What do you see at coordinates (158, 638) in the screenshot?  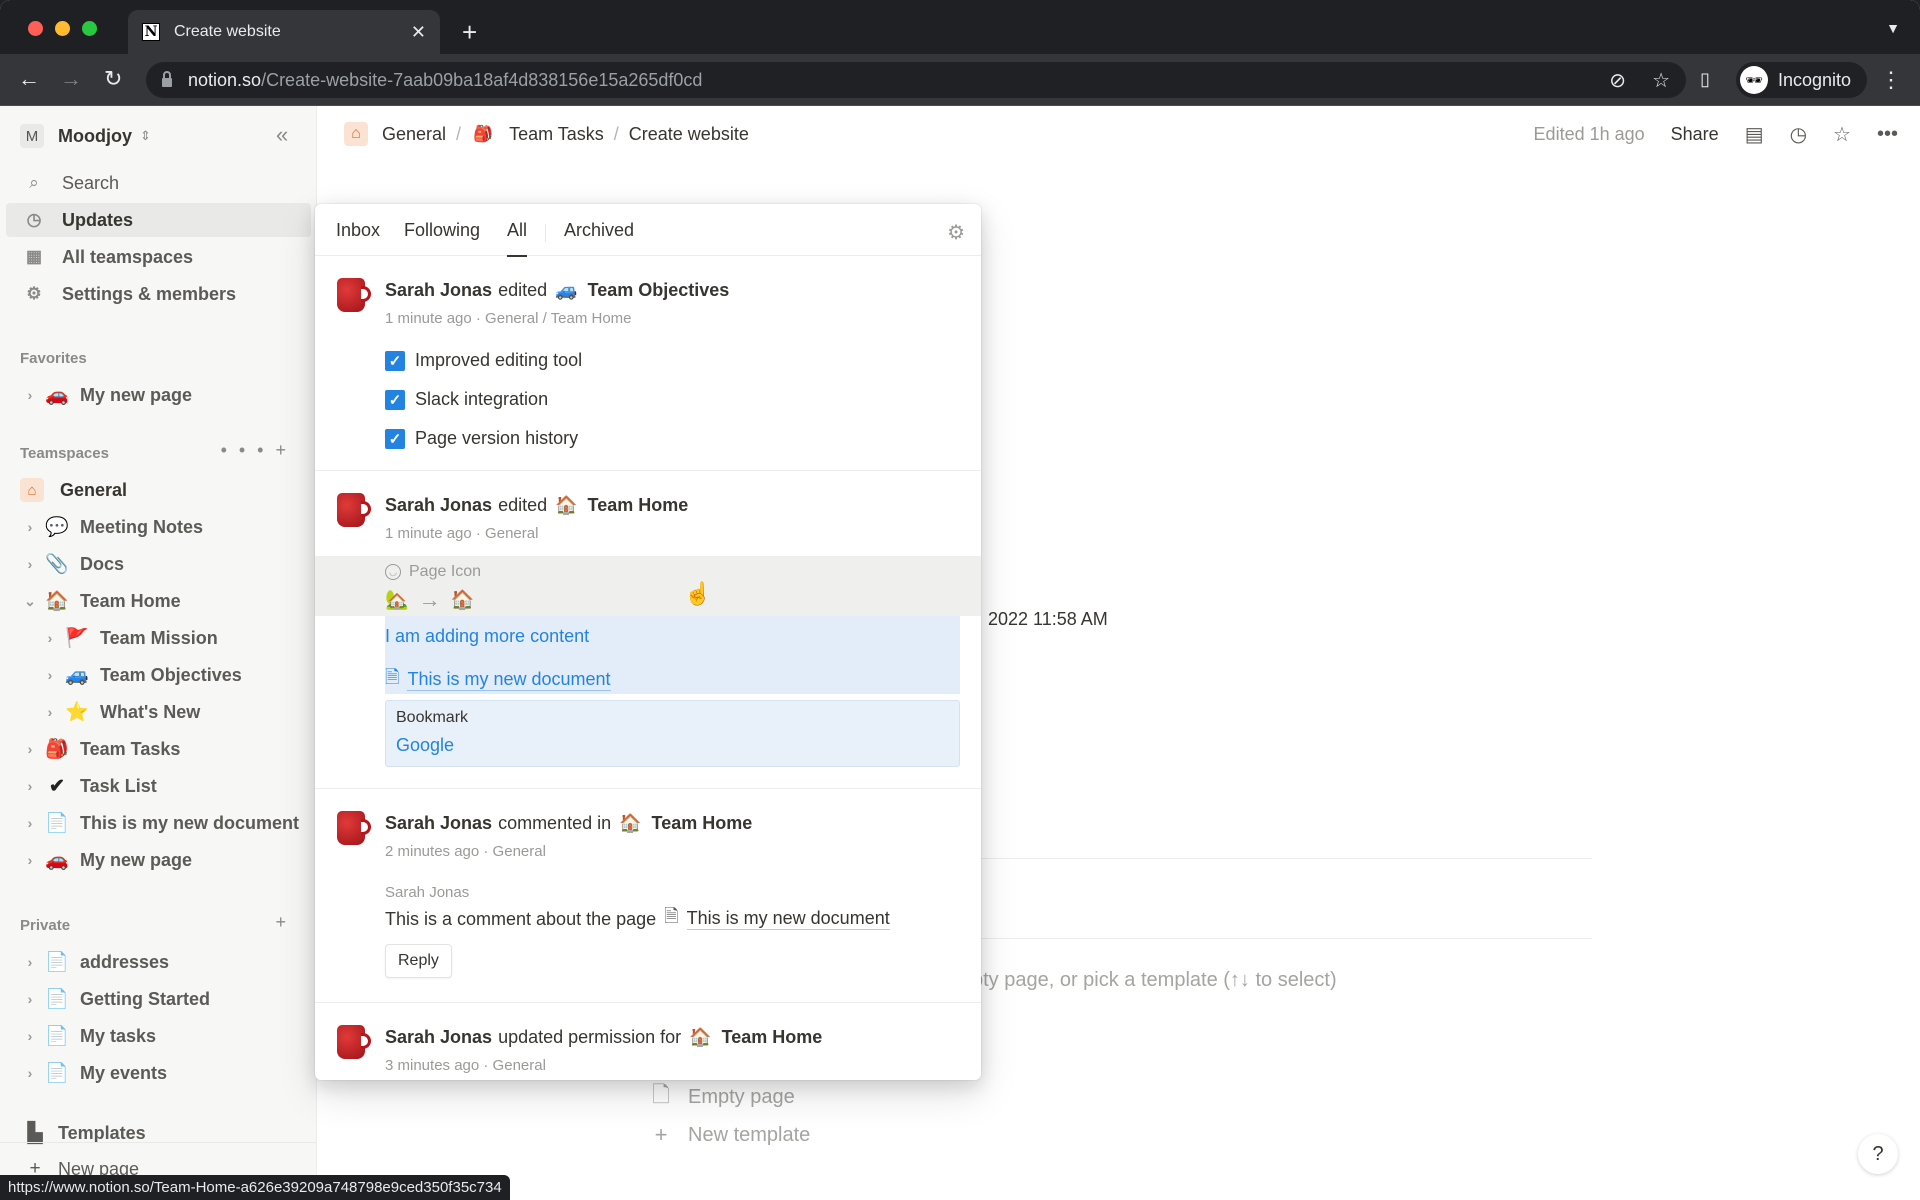 I see `tree-item: › 🚩 Team Mission` at bounding box center [158, 638].